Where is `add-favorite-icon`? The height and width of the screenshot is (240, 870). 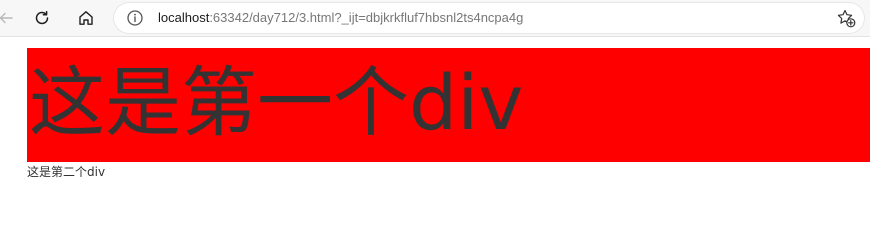
add-favorite-icon is located at coordinates (846, 18).